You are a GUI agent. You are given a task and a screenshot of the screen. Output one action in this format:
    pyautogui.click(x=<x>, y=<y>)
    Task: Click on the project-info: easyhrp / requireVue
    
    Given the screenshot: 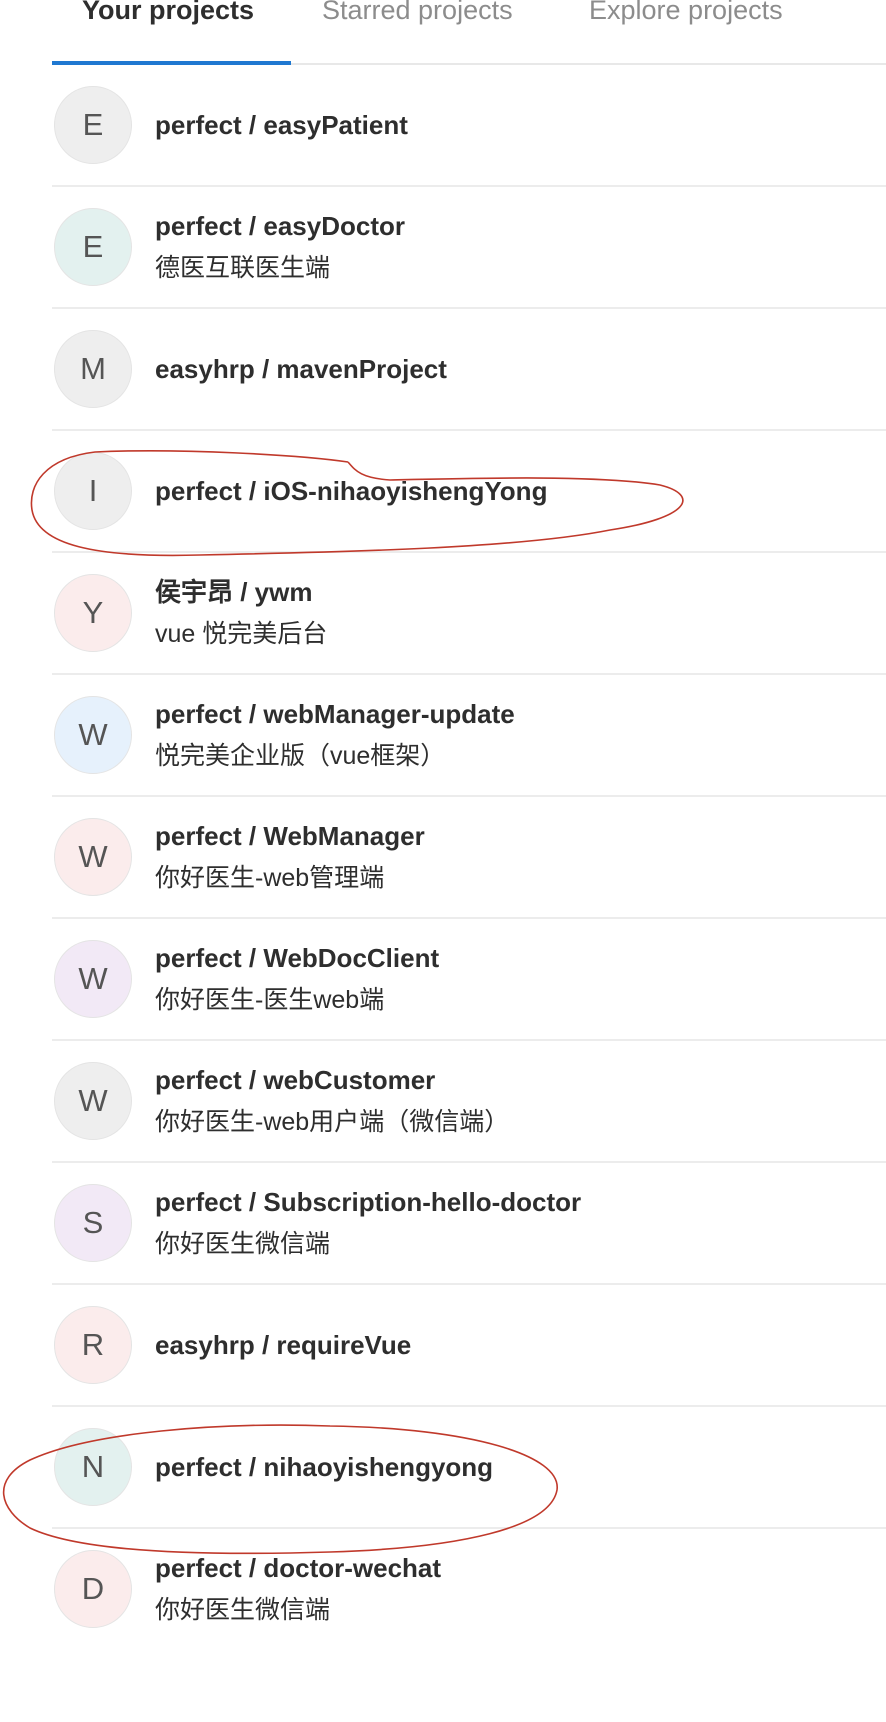 What is the action you would take?
    pyautogui.click(x=520, y=1345)
    